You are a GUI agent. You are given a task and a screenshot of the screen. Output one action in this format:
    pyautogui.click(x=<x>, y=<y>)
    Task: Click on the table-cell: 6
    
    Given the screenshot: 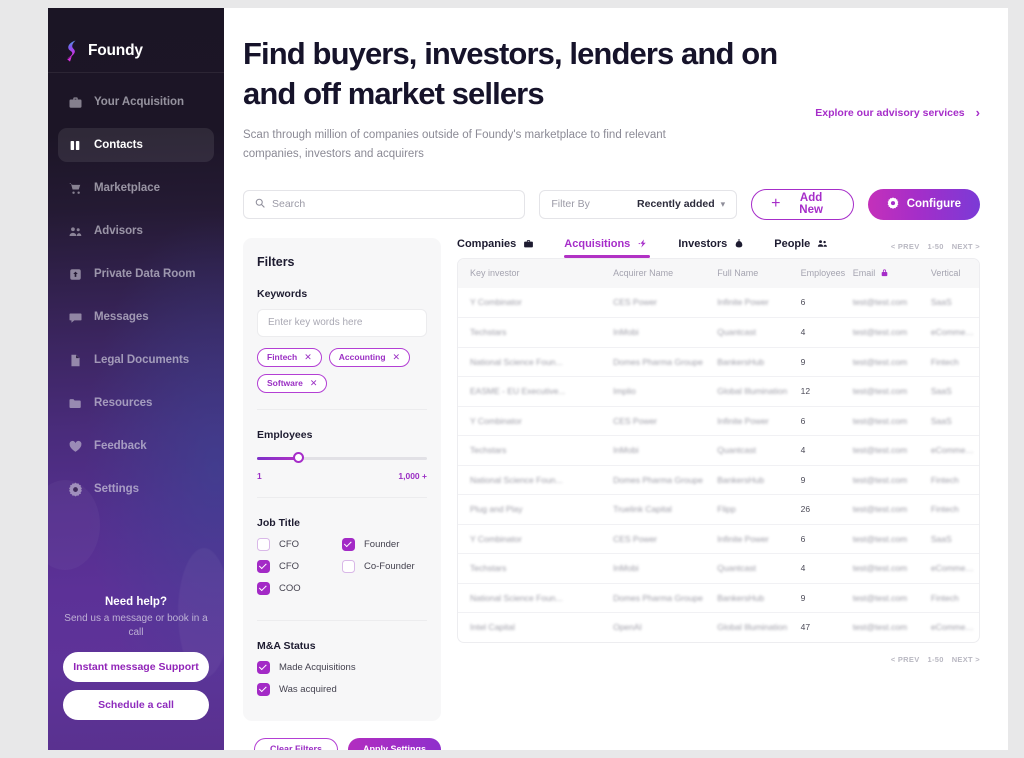 What is the action you would take?
    pyautogui.click(x=803, y=302)
    